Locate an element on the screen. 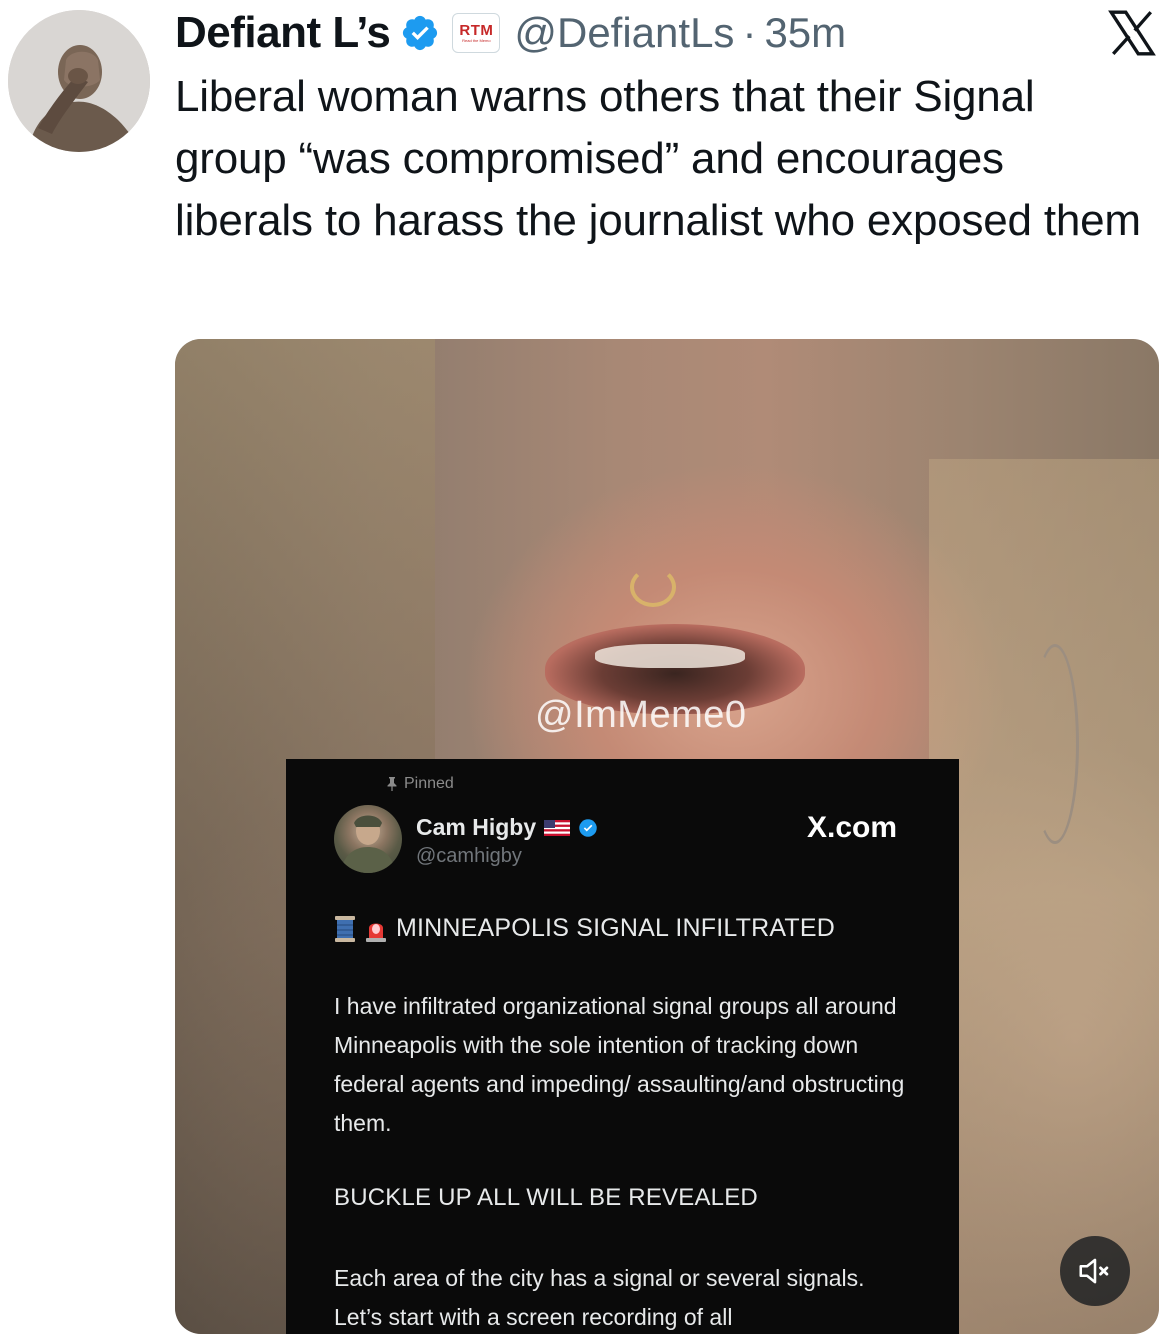 This screenshot has width=1167, height=1344. video-frame-earring is located at coordinates (1055, 744).